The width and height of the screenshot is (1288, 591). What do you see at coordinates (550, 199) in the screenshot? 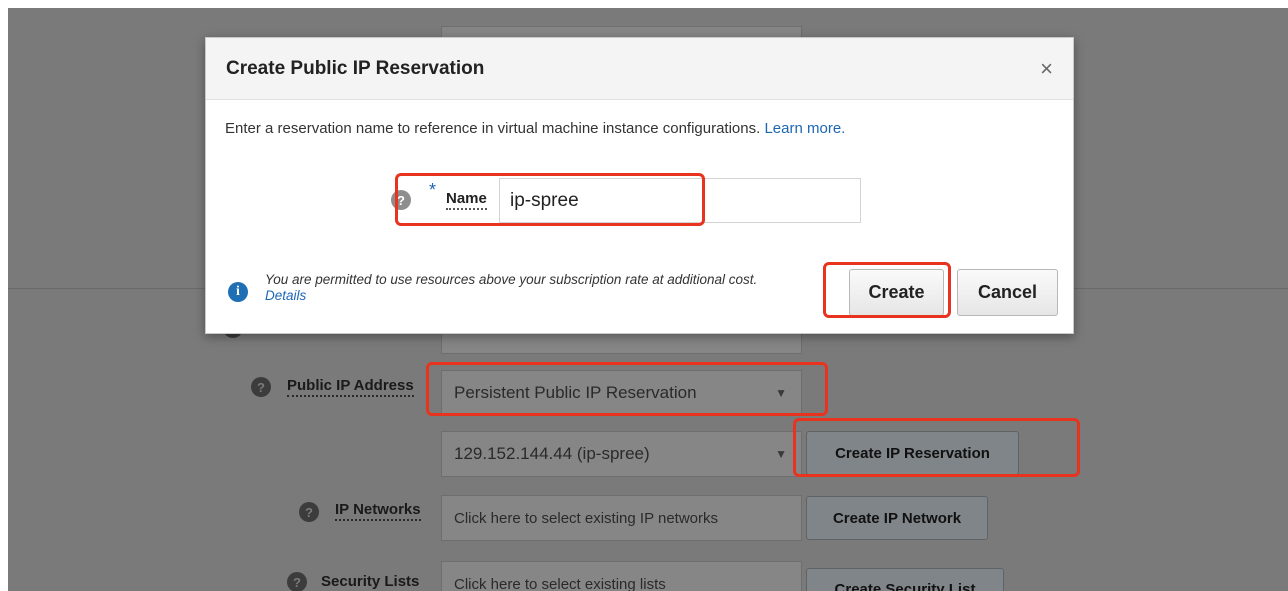
I see `highlight-name-field` at bounding box center [550, 199].